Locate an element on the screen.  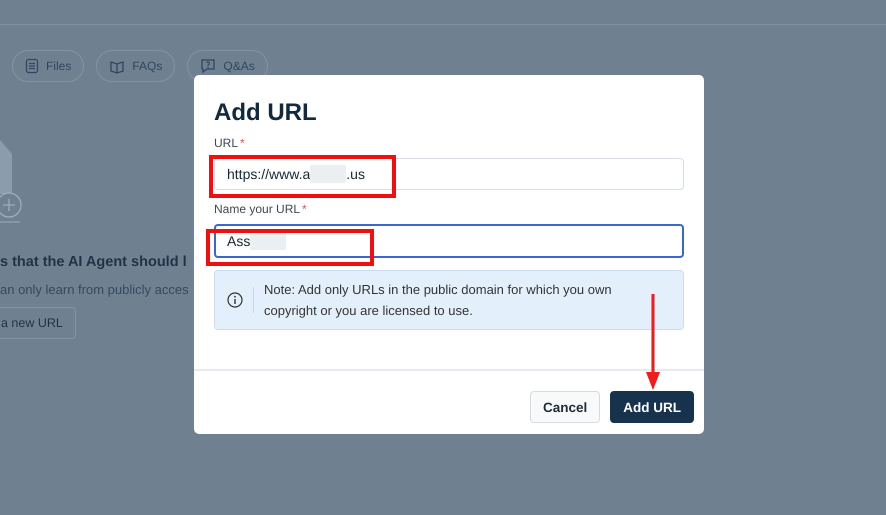
info-icon is located at coordinates (235, 300).